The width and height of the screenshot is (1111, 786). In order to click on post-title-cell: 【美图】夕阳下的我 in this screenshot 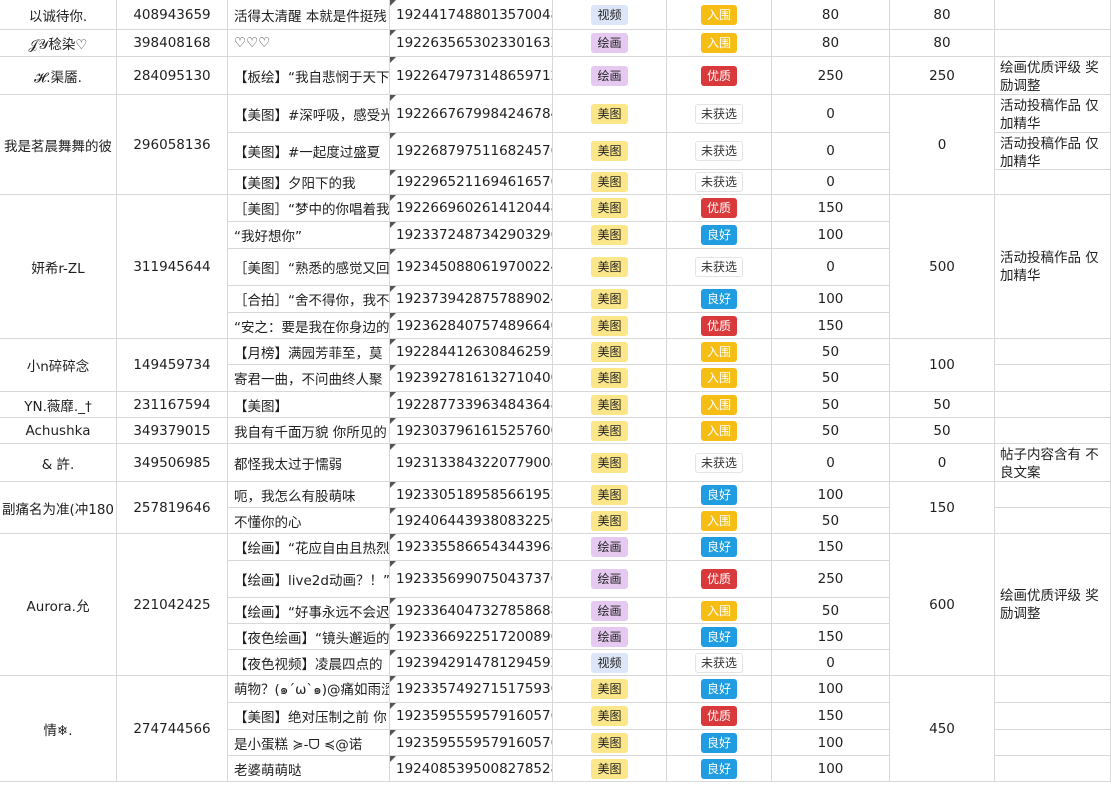, I will do `click(309, 182)`.